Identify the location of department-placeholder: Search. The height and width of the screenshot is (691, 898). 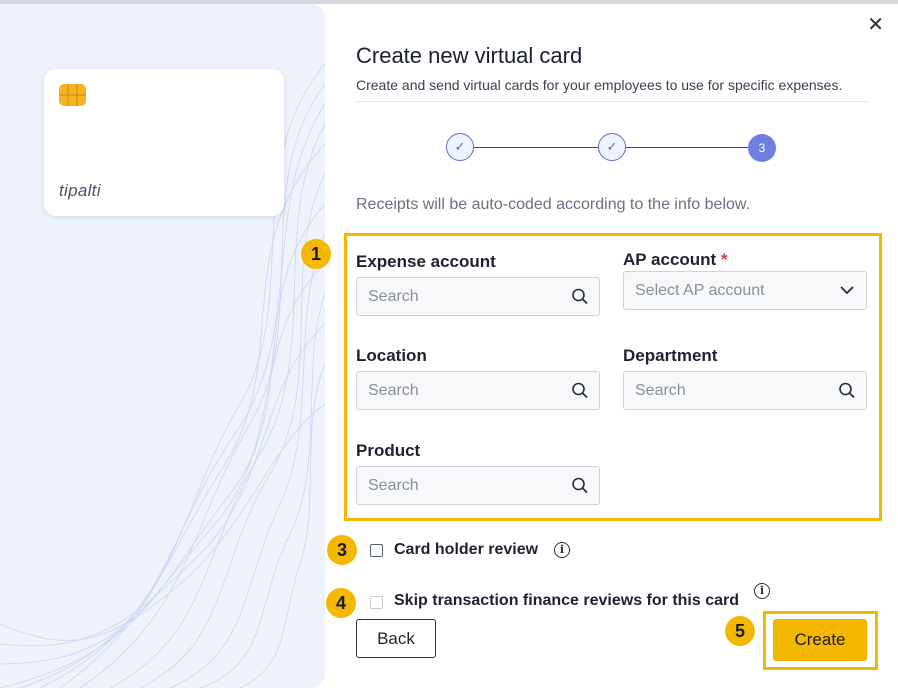
(660, 390).